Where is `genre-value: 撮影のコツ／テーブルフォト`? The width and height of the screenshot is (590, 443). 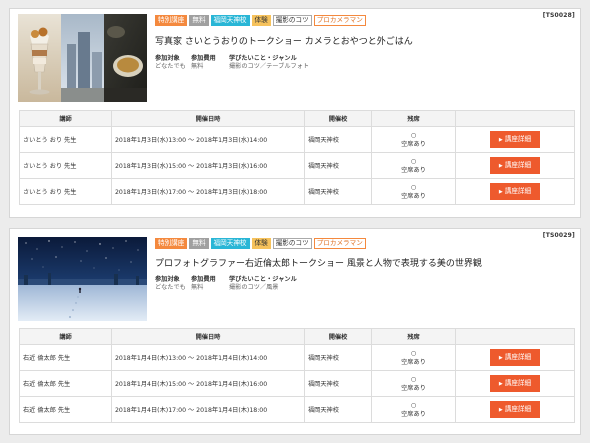
genre-value: 撮影のコツ／テーブルフォト is located at coordinates (269, 66).